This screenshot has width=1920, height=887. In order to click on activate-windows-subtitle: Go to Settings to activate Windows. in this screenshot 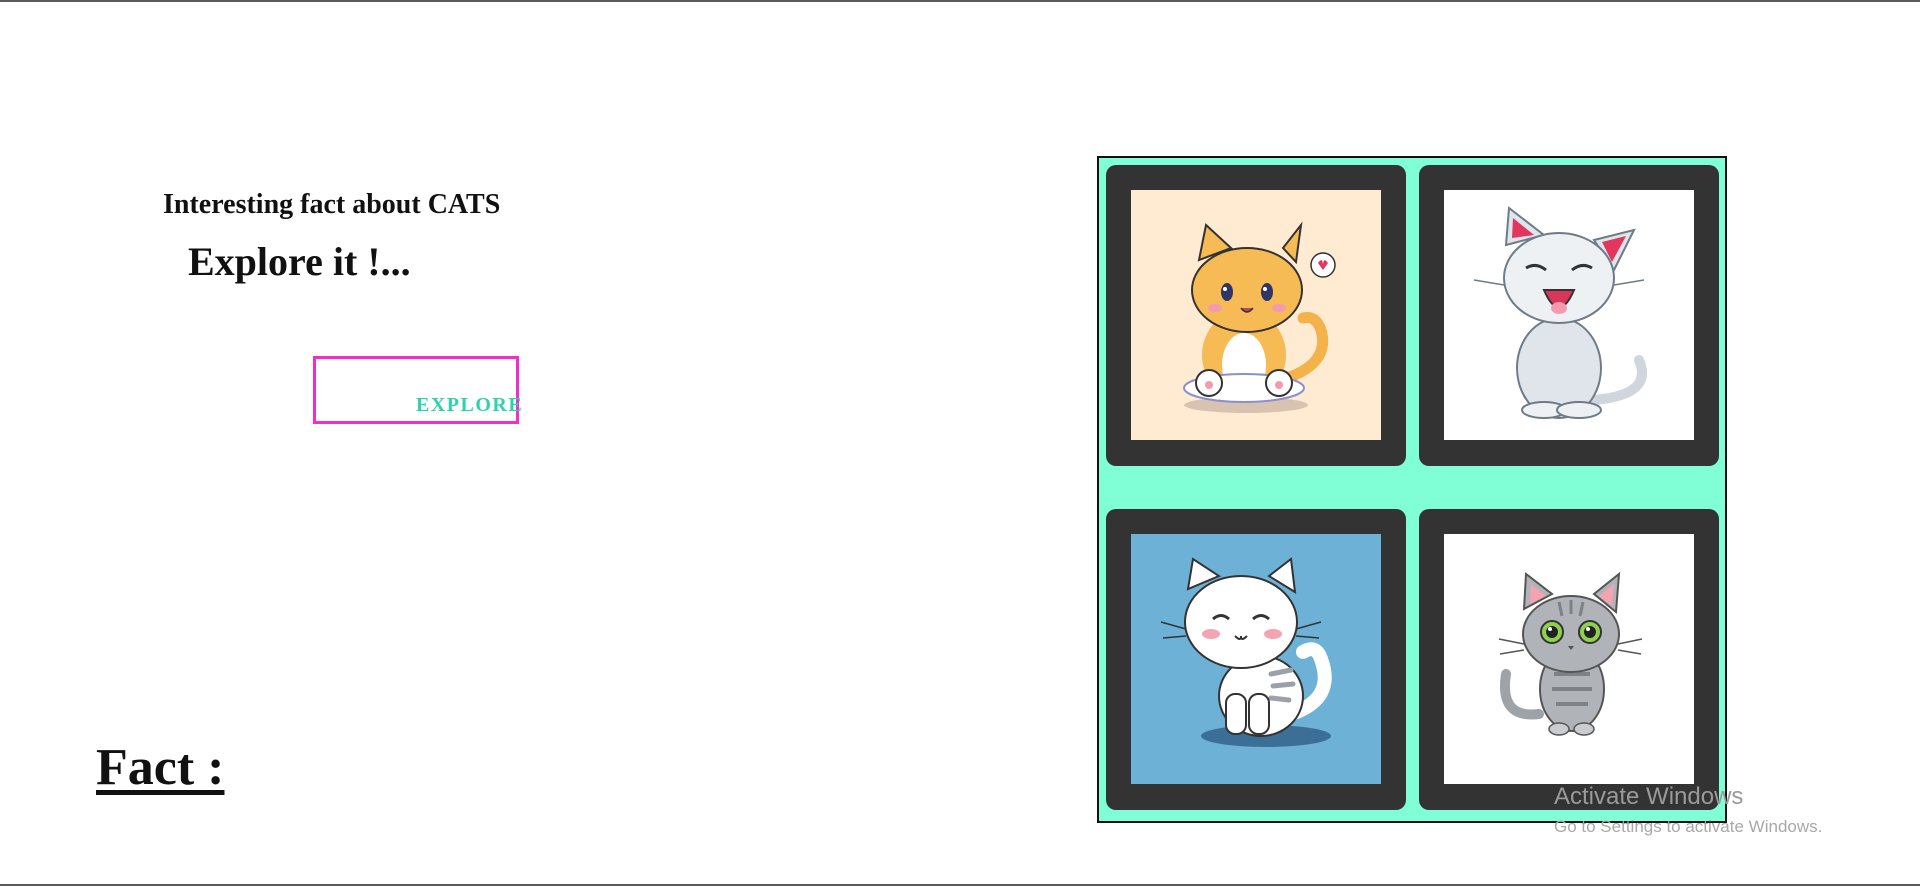, I will do `click(1688, 826)`.